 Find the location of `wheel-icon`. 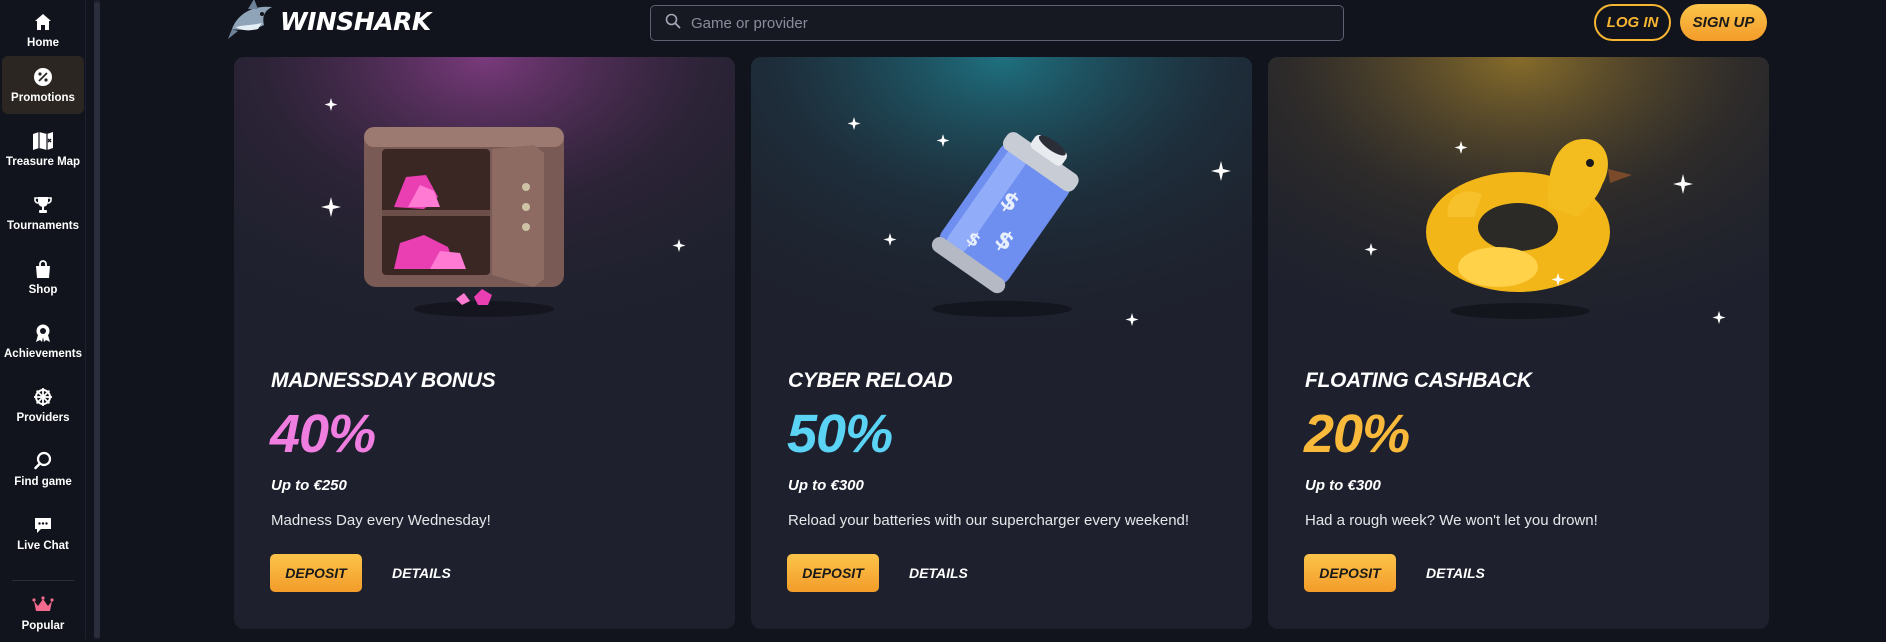

wheel-icon is located at coordinates (43, 397).